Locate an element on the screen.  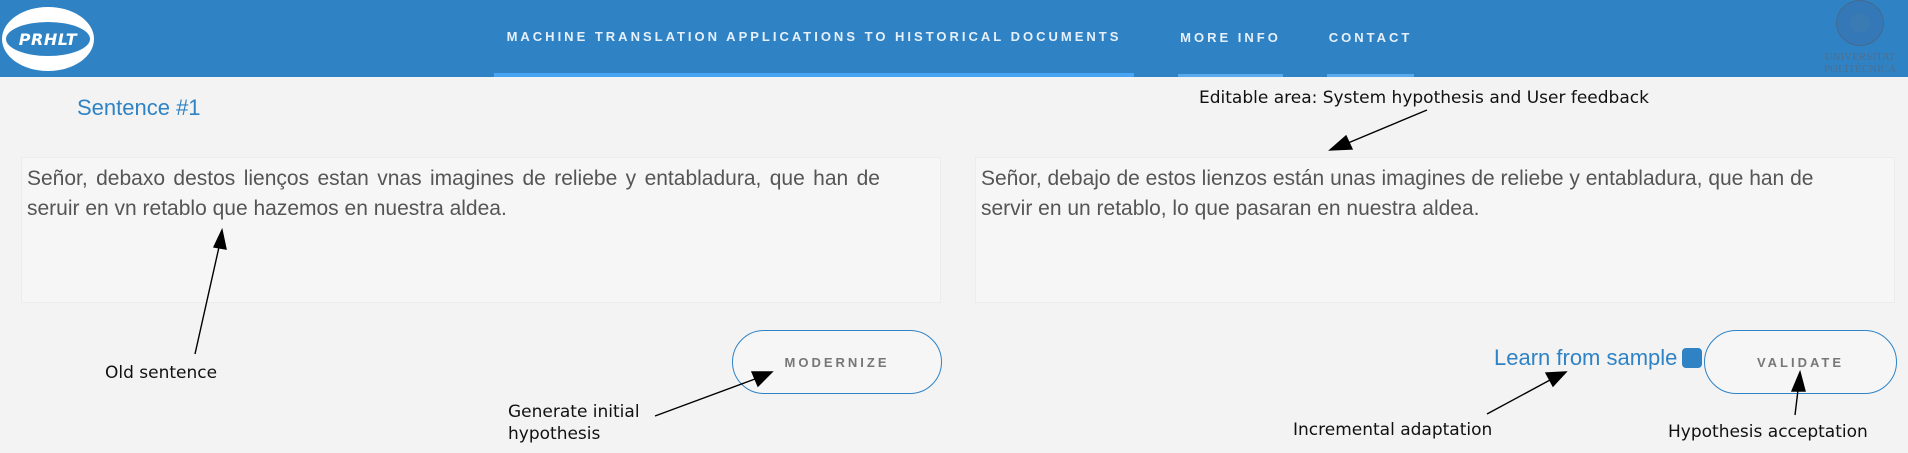
arrow-old-sentence is located at coordinates (207, 300).